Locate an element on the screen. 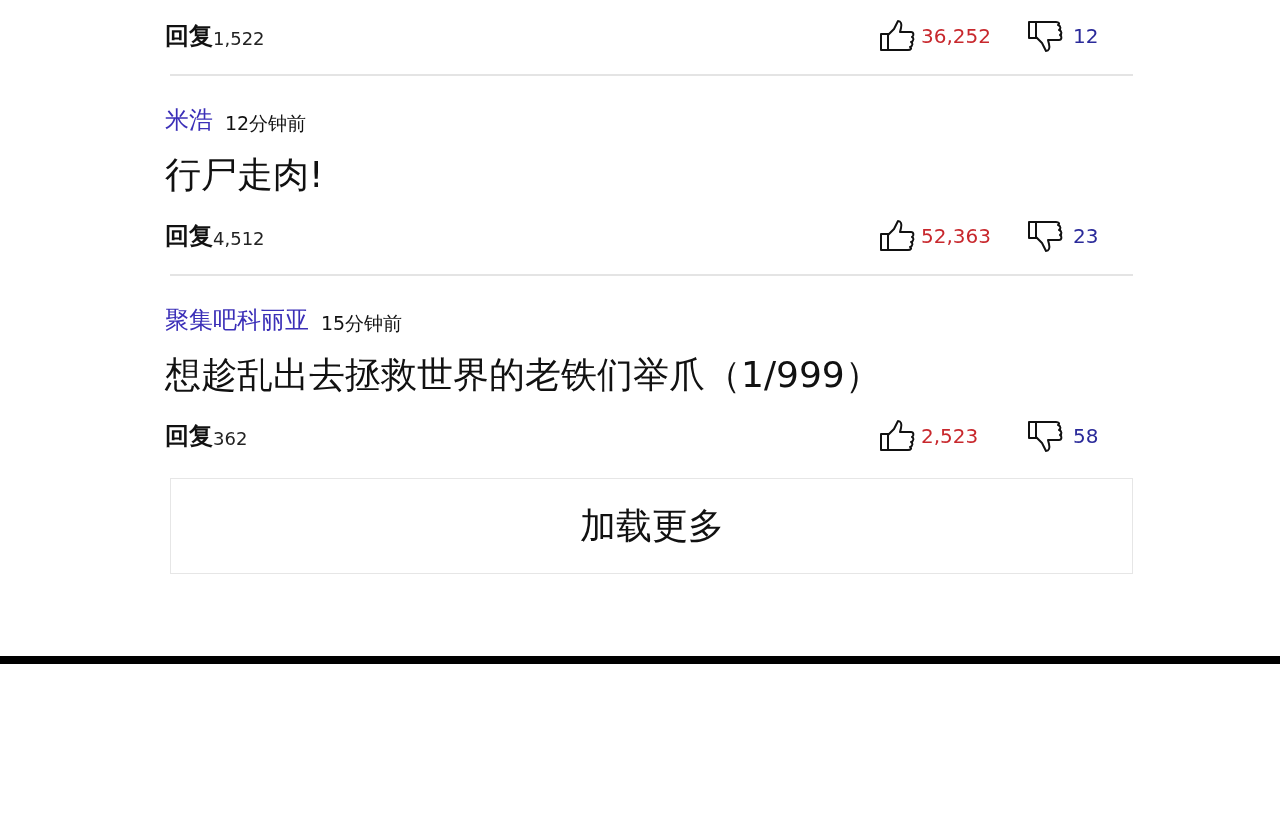 Image resolution: width=1280 pixels, height=824 pixels. username: 米浩 is located at coordinates (189, 120).